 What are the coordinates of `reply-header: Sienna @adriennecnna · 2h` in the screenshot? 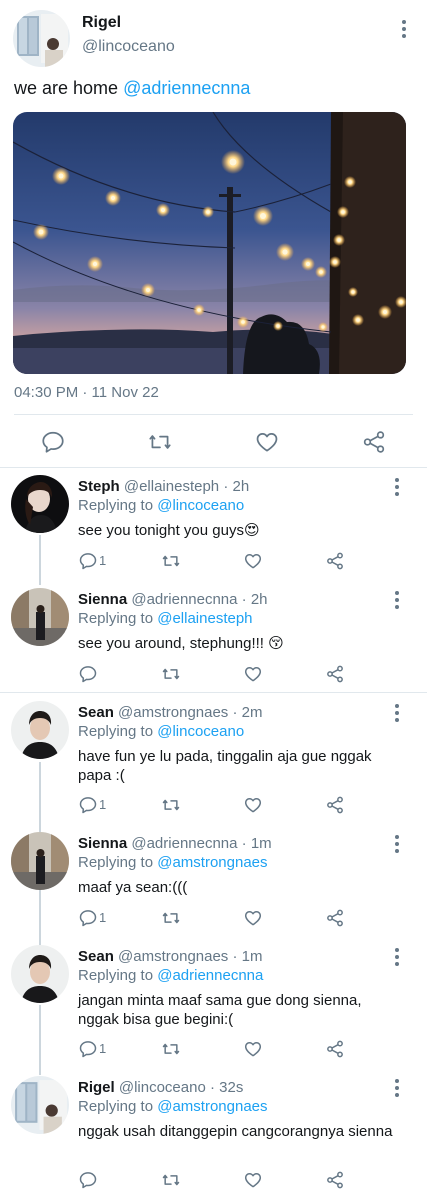 It's located at (173, 599).